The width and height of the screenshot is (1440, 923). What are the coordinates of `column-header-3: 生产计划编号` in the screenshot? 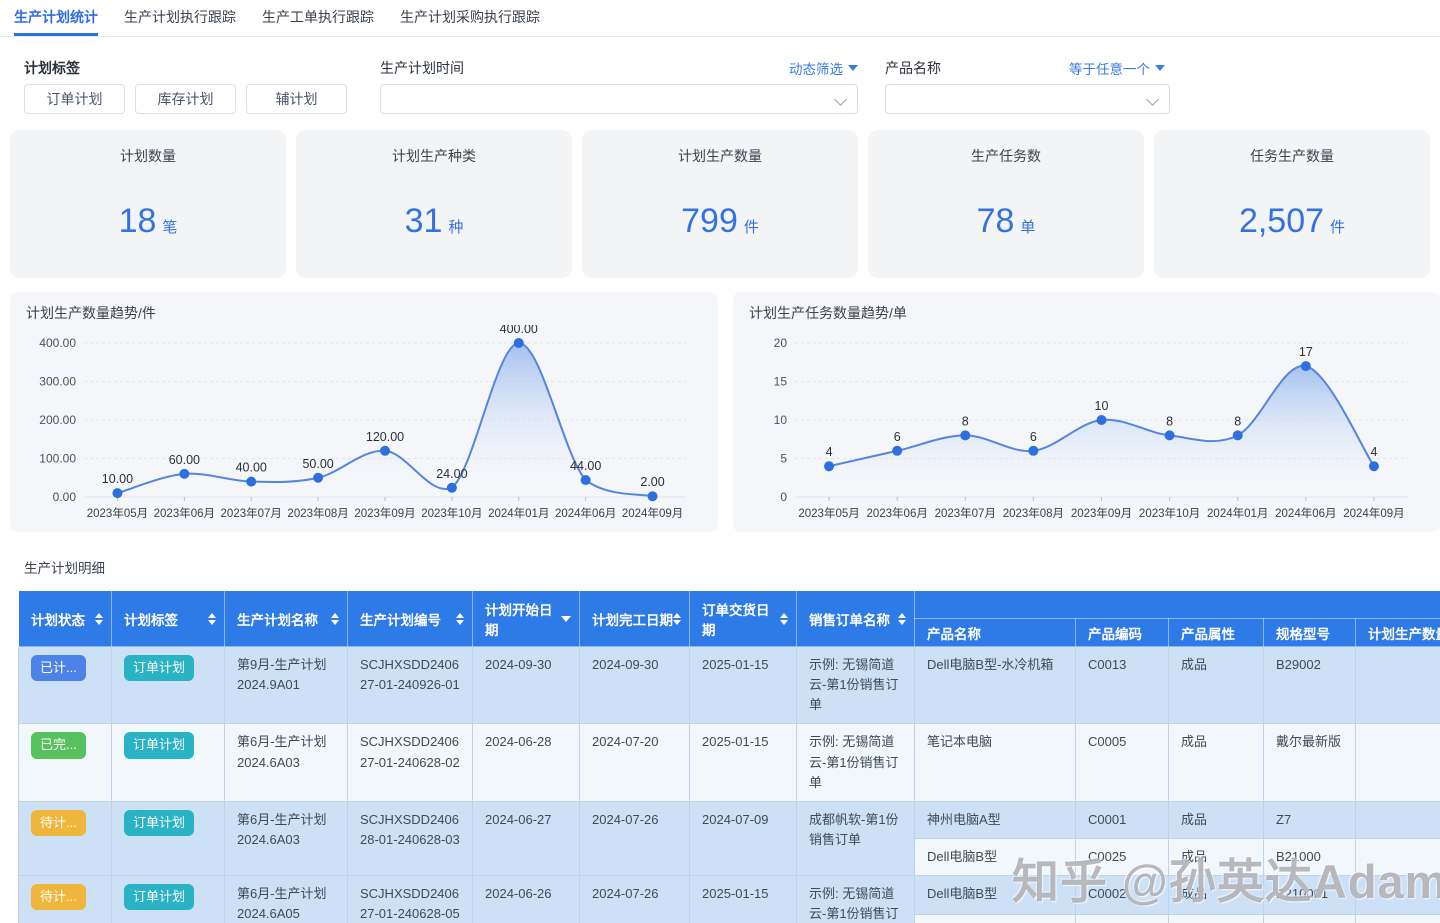 It's located at (410, 618).